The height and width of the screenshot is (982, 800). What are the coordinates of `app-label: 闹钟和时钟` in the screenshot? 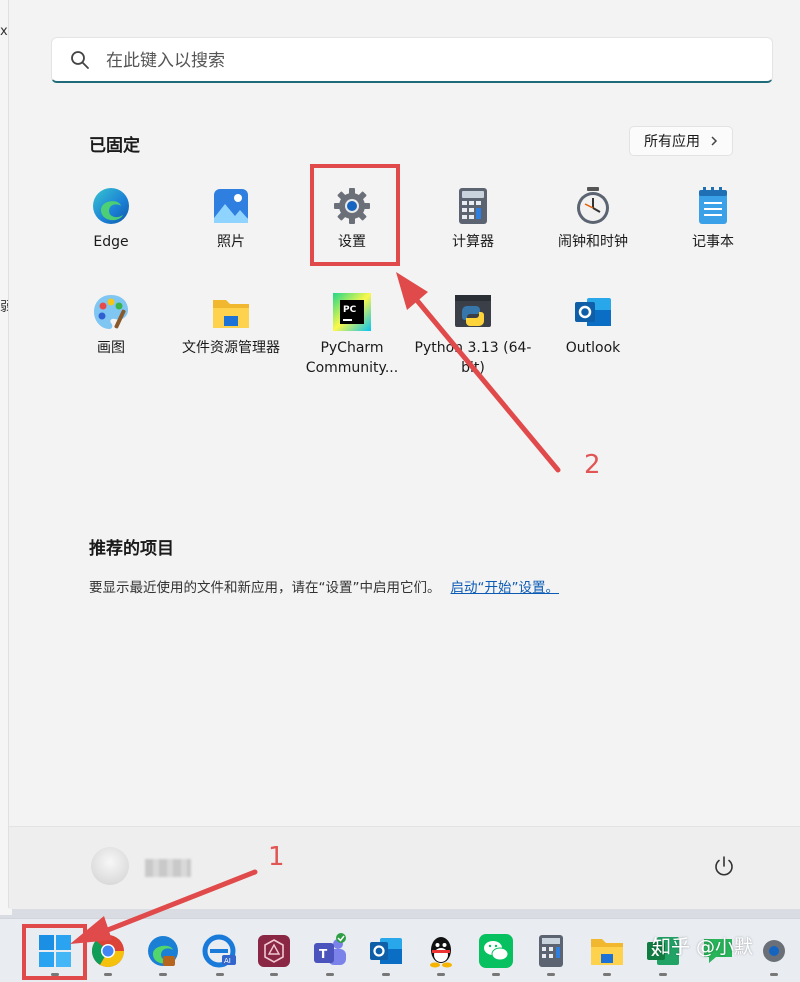 It's located at (593, 242).